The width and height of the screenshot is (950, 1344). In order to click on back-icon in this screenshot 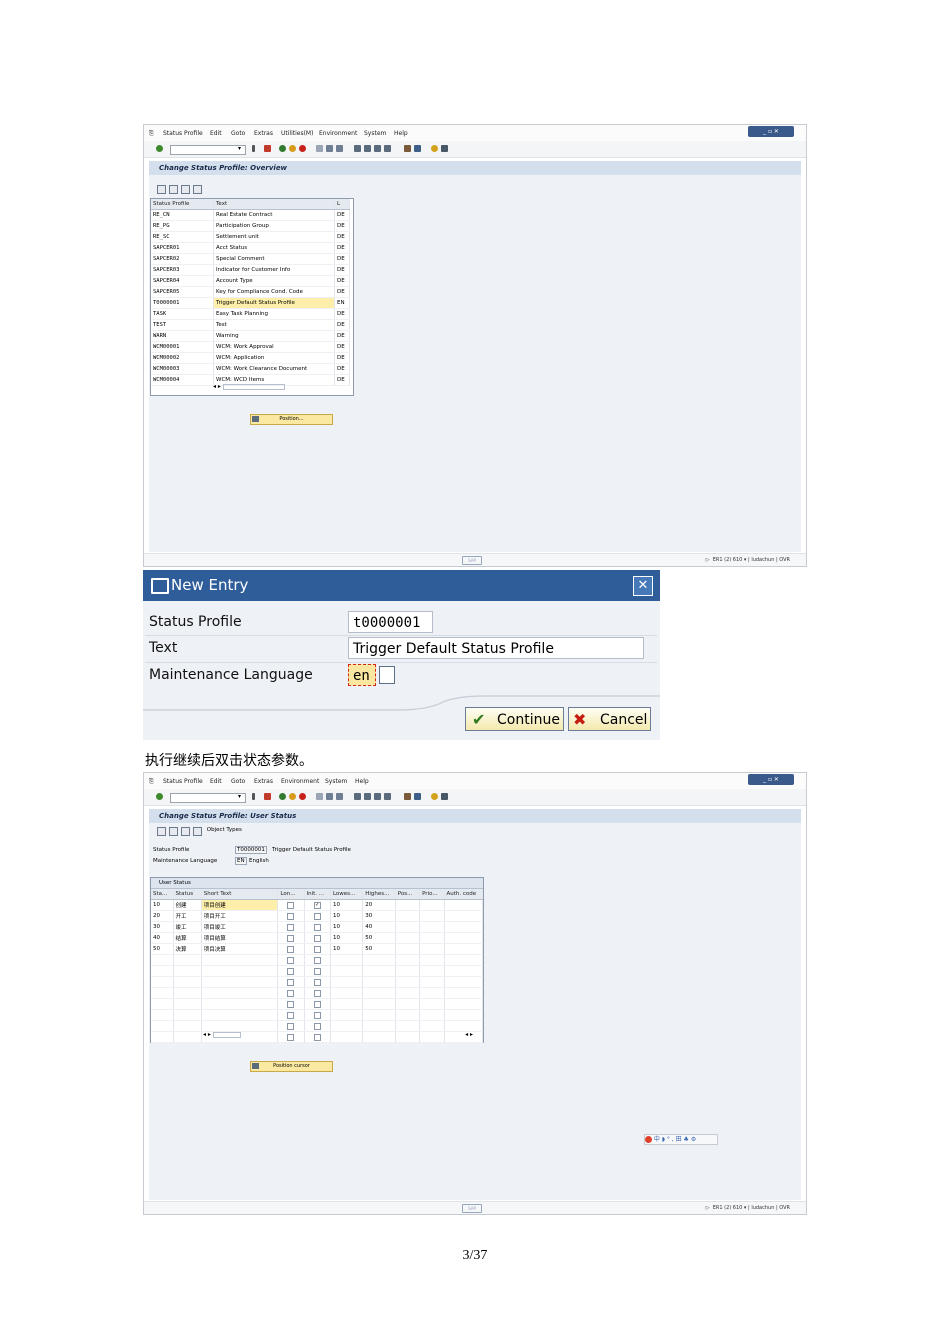, I will do `click(282, 796)`.